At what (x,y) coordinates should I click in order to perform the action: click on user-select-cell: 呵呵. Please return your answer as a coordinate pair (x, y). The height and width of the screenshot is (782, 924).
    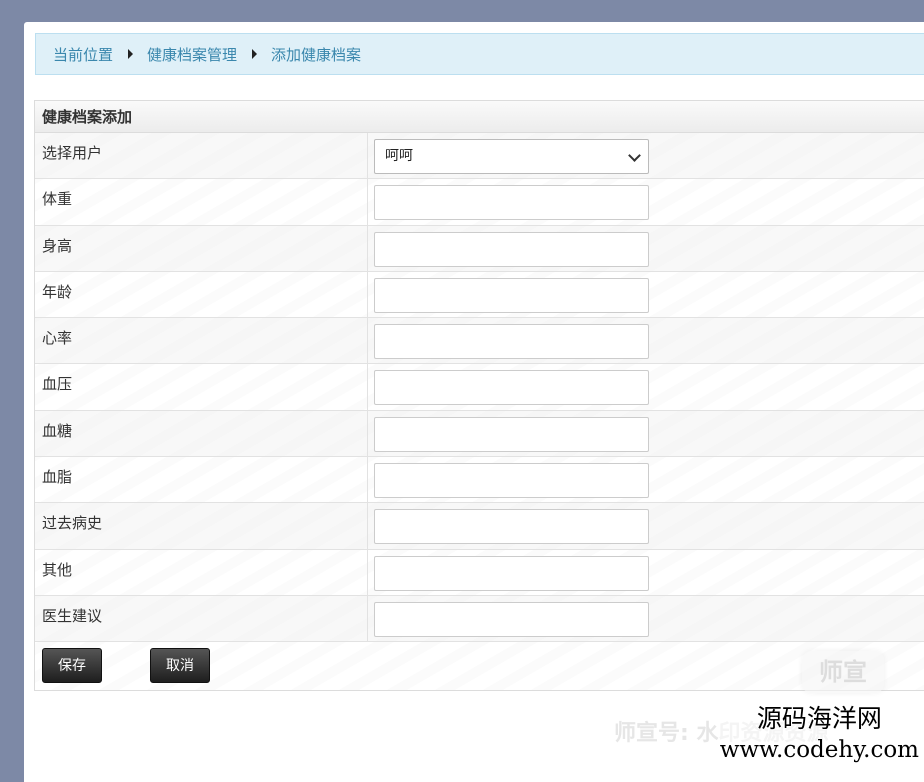
    Looking at the image, I should click on (508, 155).